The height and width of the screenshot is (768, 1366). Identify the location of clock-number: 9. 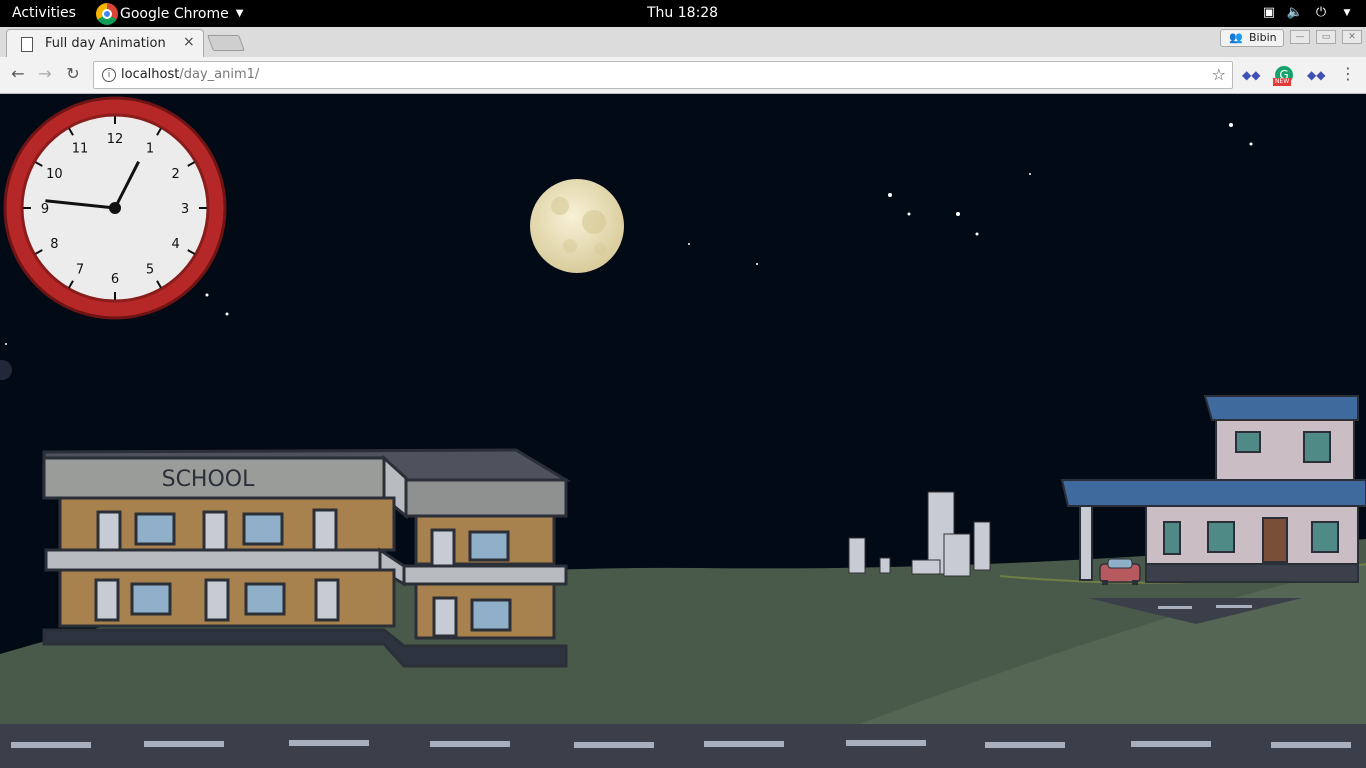
(45, 209).